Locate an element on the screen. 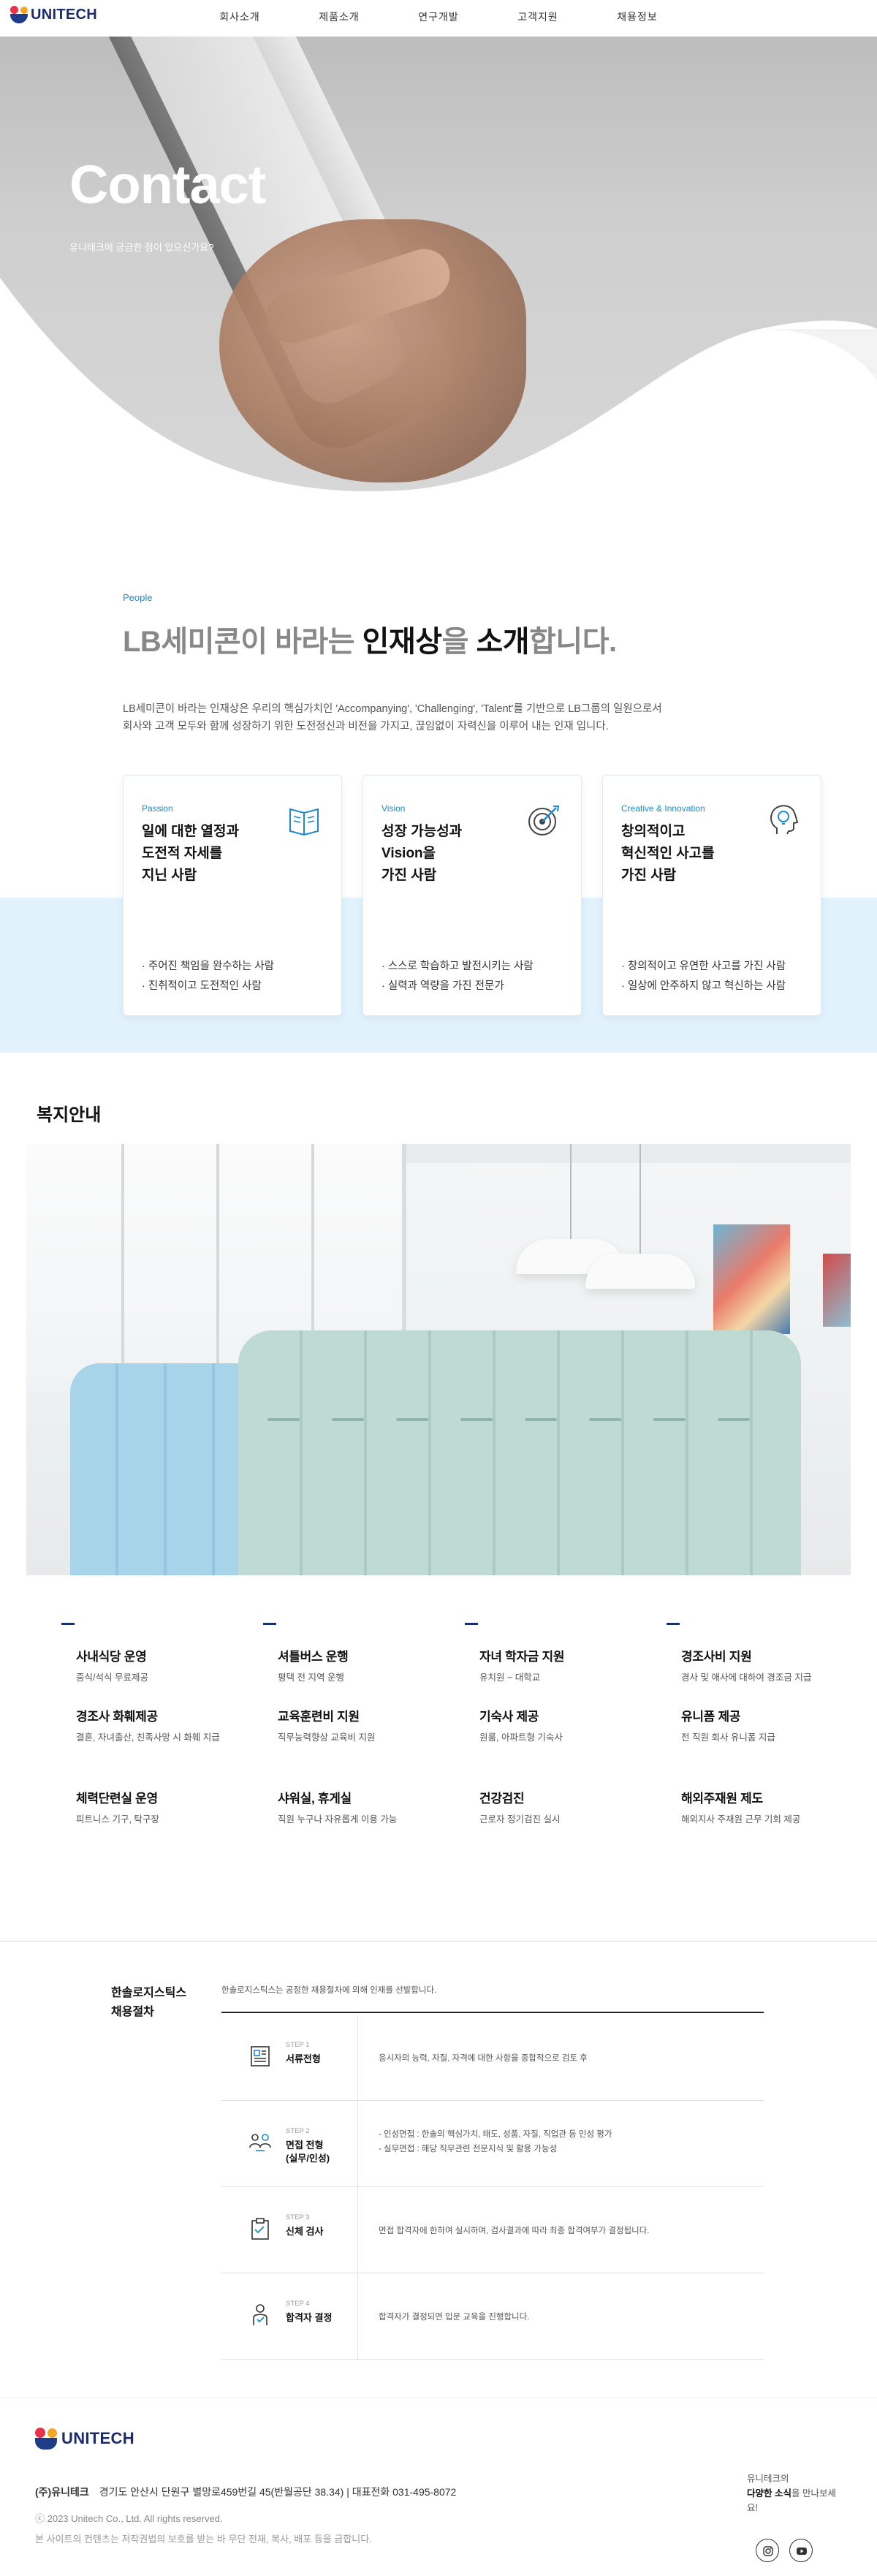 Image resolution: width=877 pixels, height=2576 pixels. welfare-item: 기숙사 제공 원룸, 아파트형 기숙사 is located at coordinates (566, 1735).